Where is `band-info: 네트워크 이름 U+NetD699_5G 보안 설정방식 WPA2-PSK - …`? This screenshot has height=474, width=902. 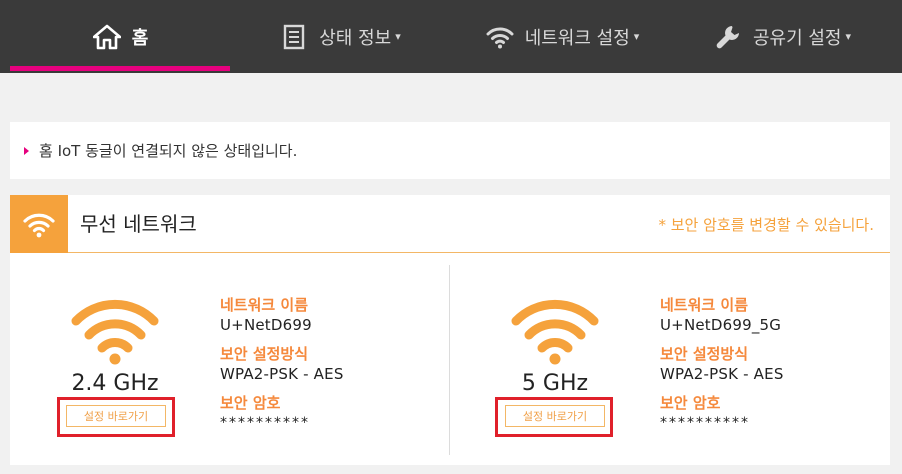
band-info: 네트워크 이름 U+NetD699_5G 보안 설정방식 WPA2-PSK - … is located at coordinates (722, 368).